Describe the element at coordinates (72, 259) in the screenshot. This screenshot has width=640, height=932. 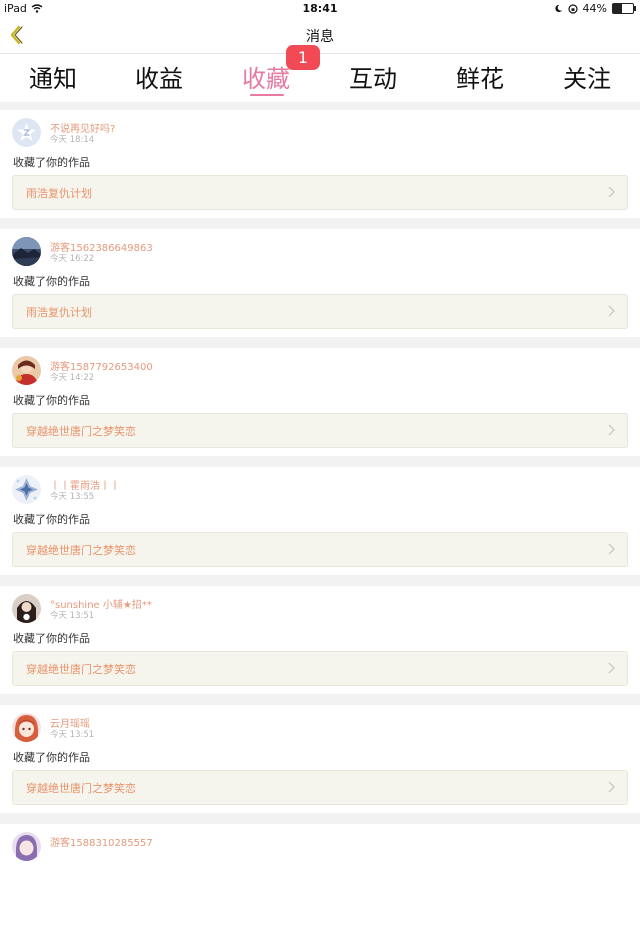
I see `timestamp: 今天 16:22` at that location.